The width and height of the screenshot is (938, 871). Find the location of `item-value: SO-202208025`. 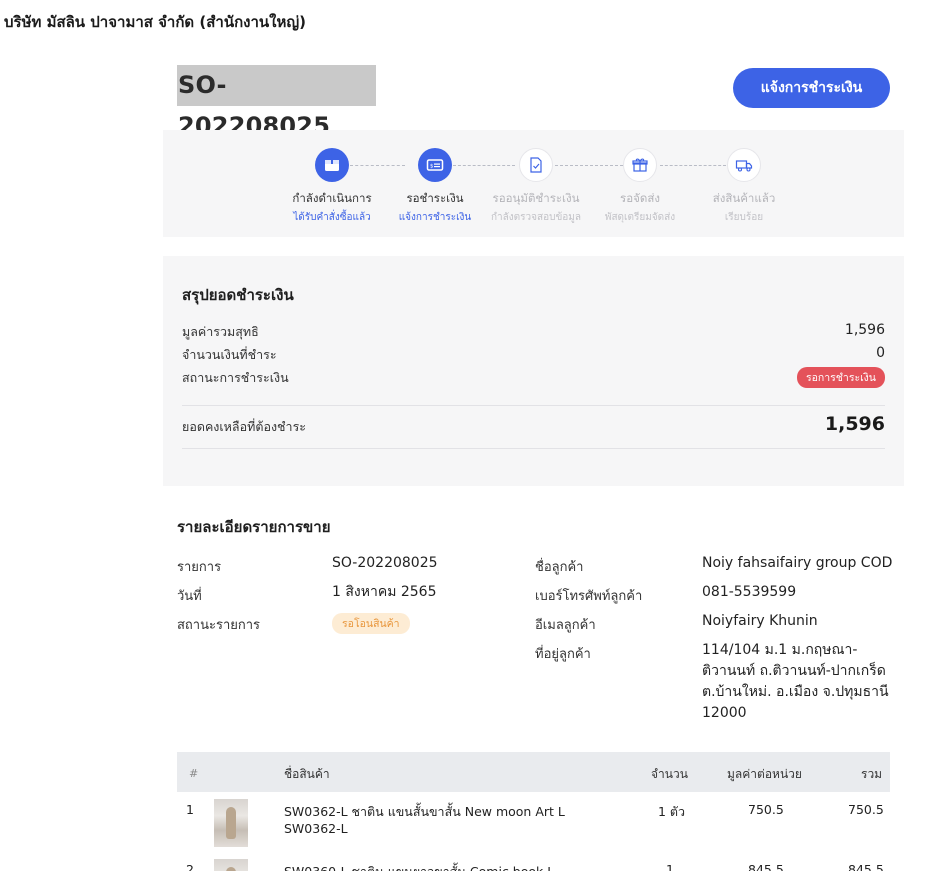

item-value: SO-202208025 is located at coordinates (385, 563).